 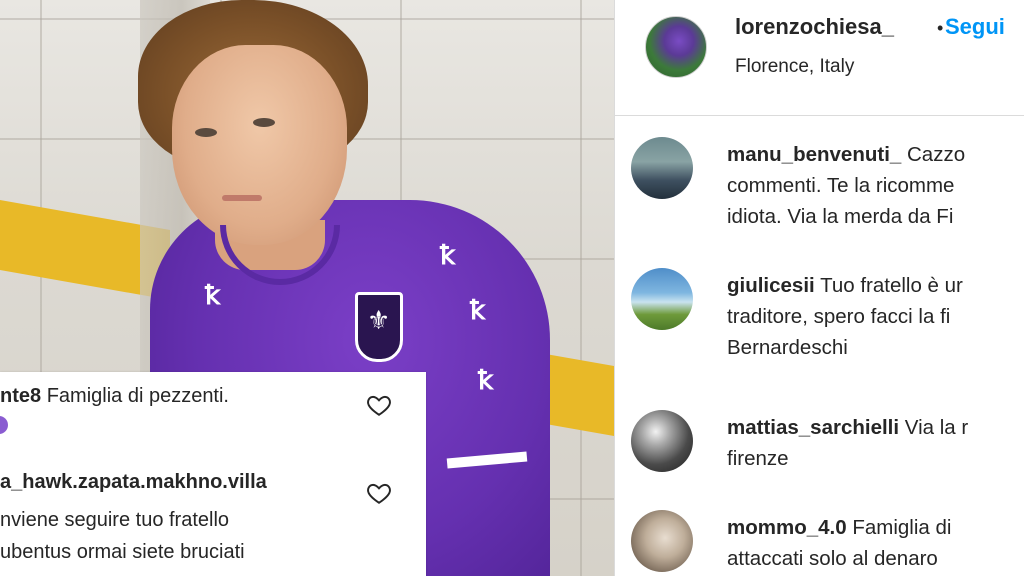 What do you see at coordinates (841, 185) in the screenshot?
I see `comment-text: commenti. Te la ricomme` at bounding box center [841, 185].